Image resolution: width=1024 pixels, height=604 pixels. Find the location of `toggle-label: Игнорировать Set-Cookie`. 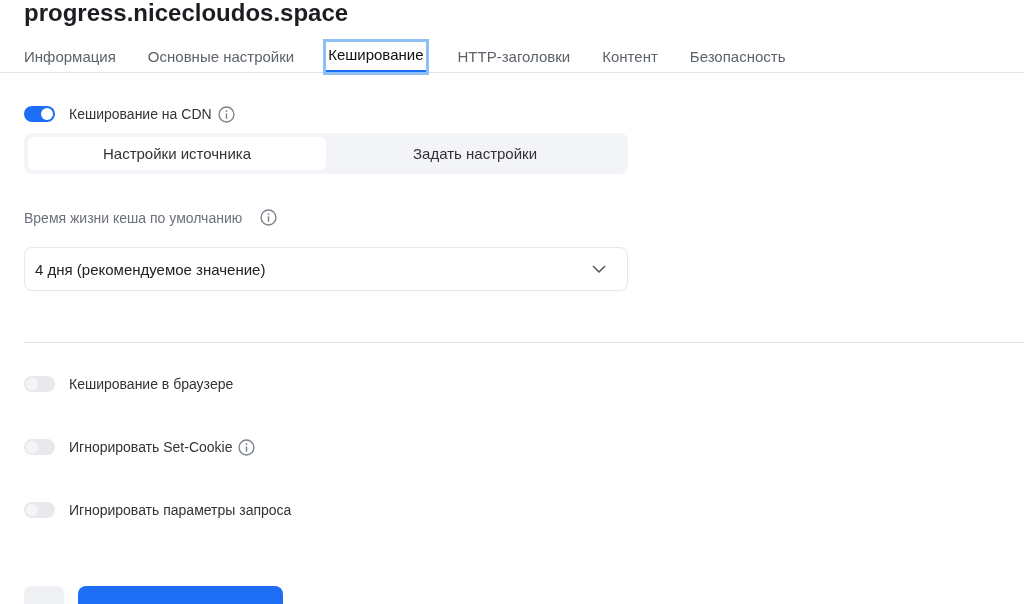

toggle-label: Игнорировать Set-Cookie is located at coordinates (151, 447).